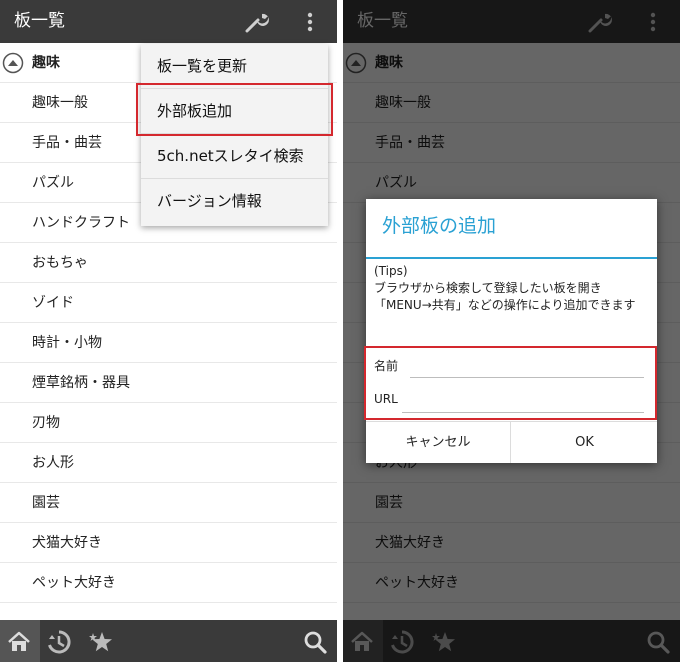 Image resolution: width=680 pixels, height=662 pixels. What do you see at coordinates (67, 143) in the screenshot?
I see `list-item-label: 手品・曲芸` at bounding box center [67, 143].